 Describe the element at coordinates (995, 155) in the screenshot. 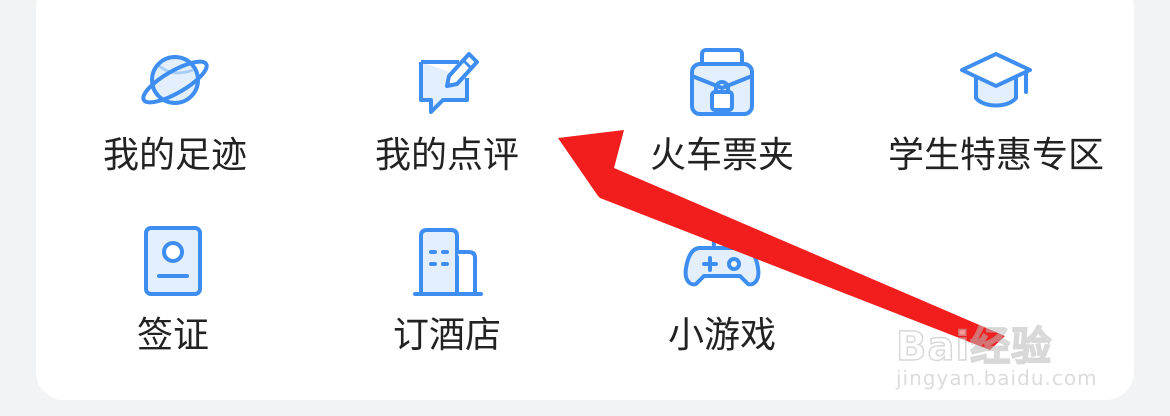

I see `menu-item-label: 学生特惠专区` at that location.